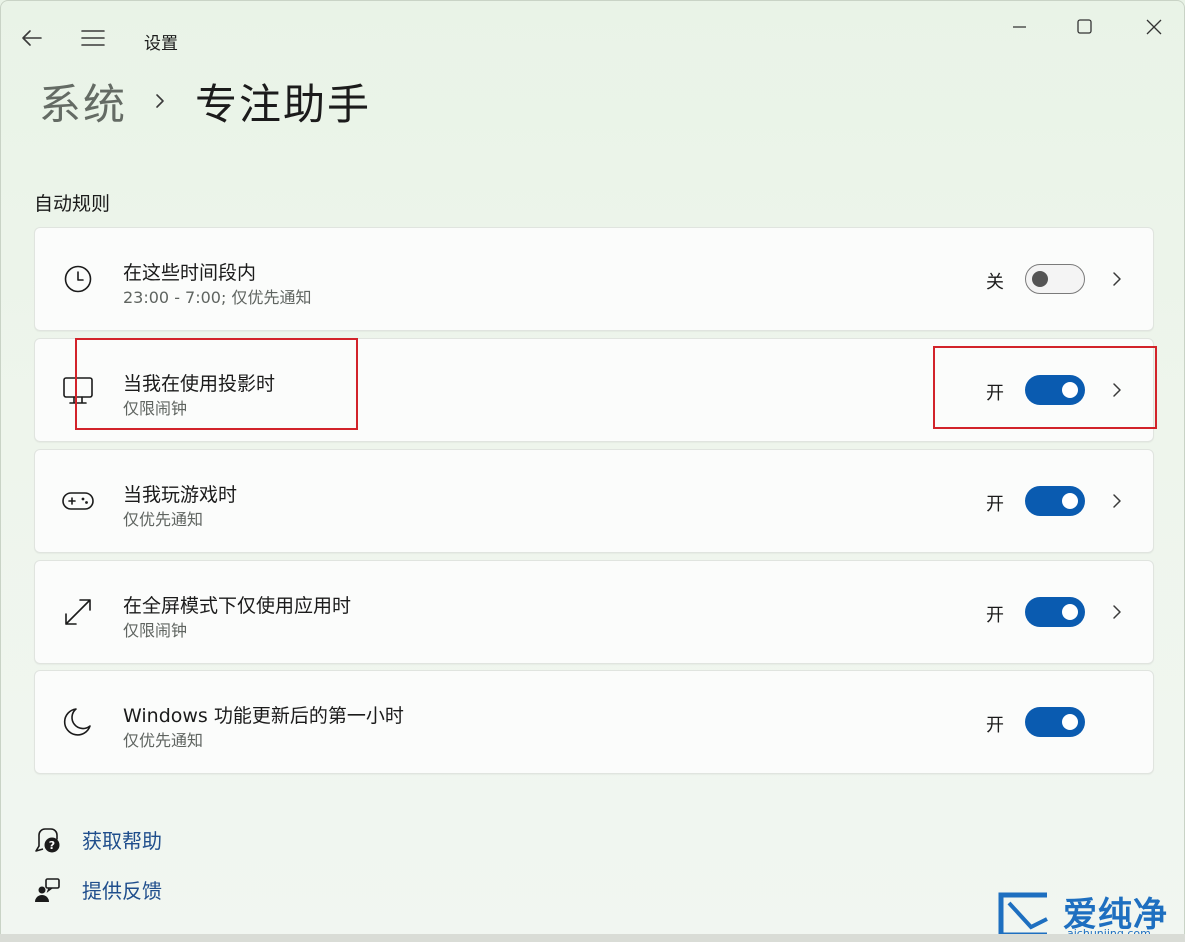 This screenshot has height=942, width=1185. I want to click on minimize-icon, so click(1019, 28).